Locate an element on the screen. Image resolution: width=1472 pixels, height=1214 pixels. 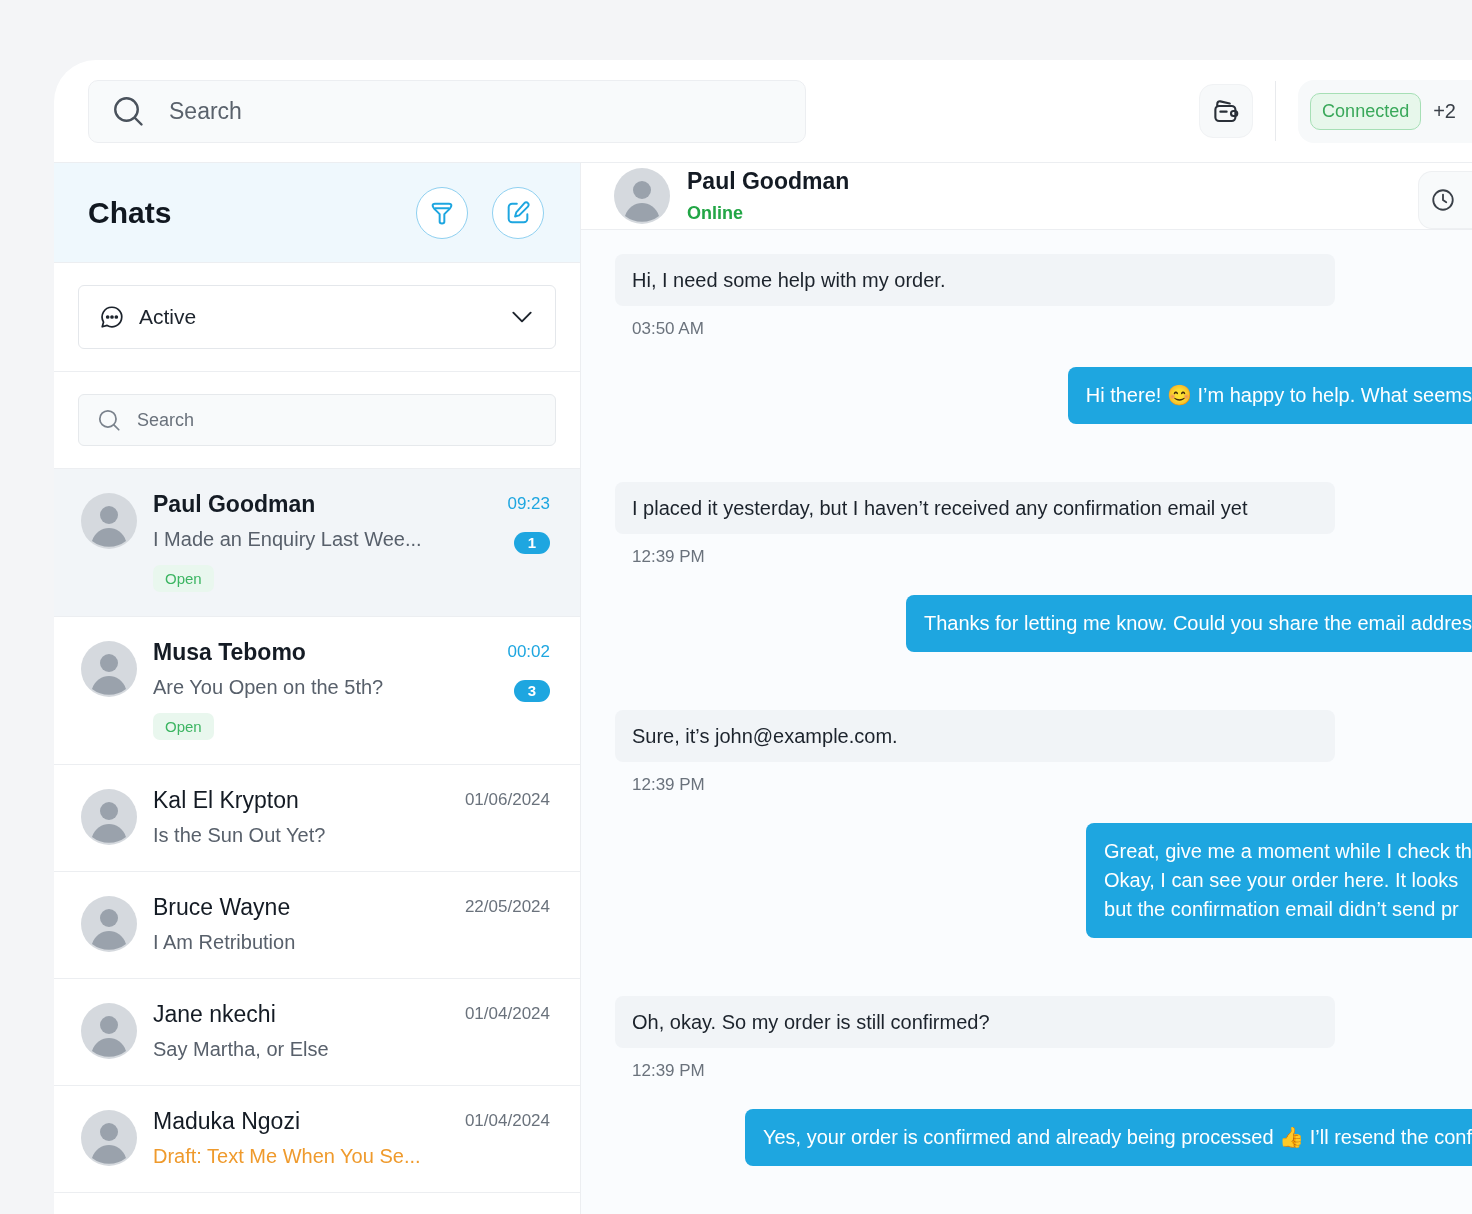
message-preview: Are You Open on the 5th? is located at coordinates (269, 687).